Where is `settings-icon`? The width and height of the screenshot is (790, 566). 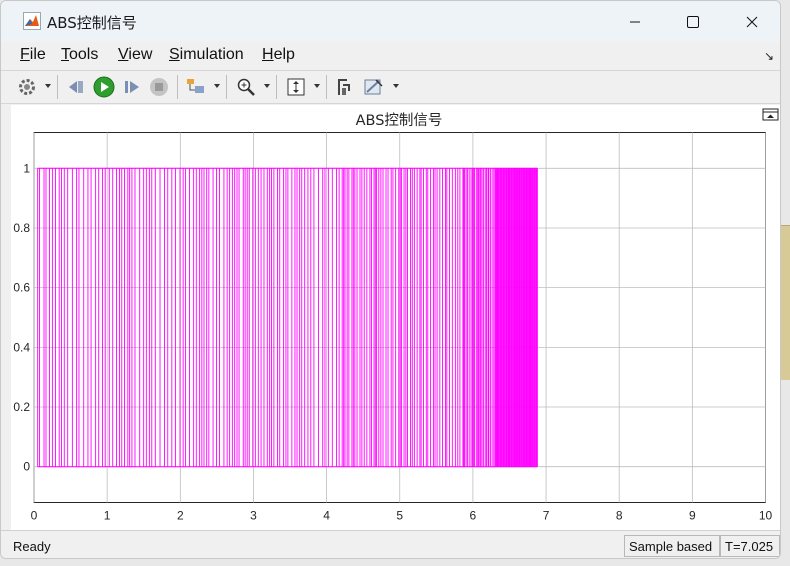
settings-icon is located at coordinates (27, 87).